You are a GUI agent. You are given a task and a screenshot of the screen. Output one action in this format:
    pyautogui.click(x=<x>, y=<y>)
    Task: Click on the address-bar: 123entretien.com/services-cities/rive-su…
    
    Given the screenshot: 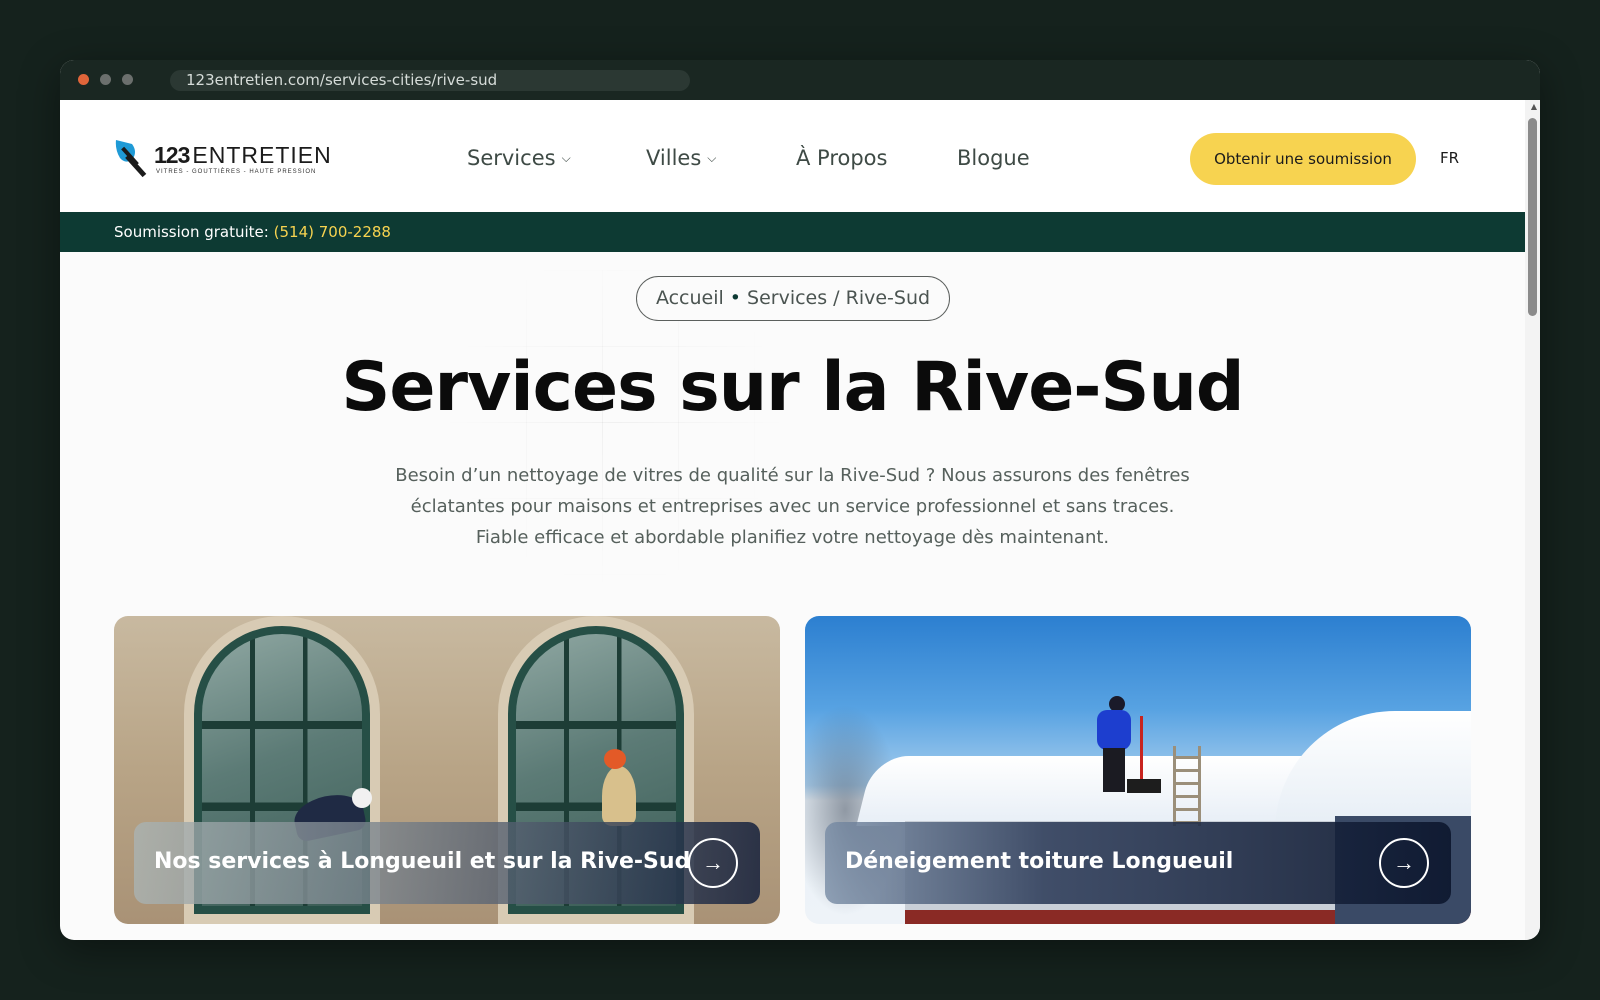 What is the action you would take?
    pyautogui.click(x=430, y=80)
    